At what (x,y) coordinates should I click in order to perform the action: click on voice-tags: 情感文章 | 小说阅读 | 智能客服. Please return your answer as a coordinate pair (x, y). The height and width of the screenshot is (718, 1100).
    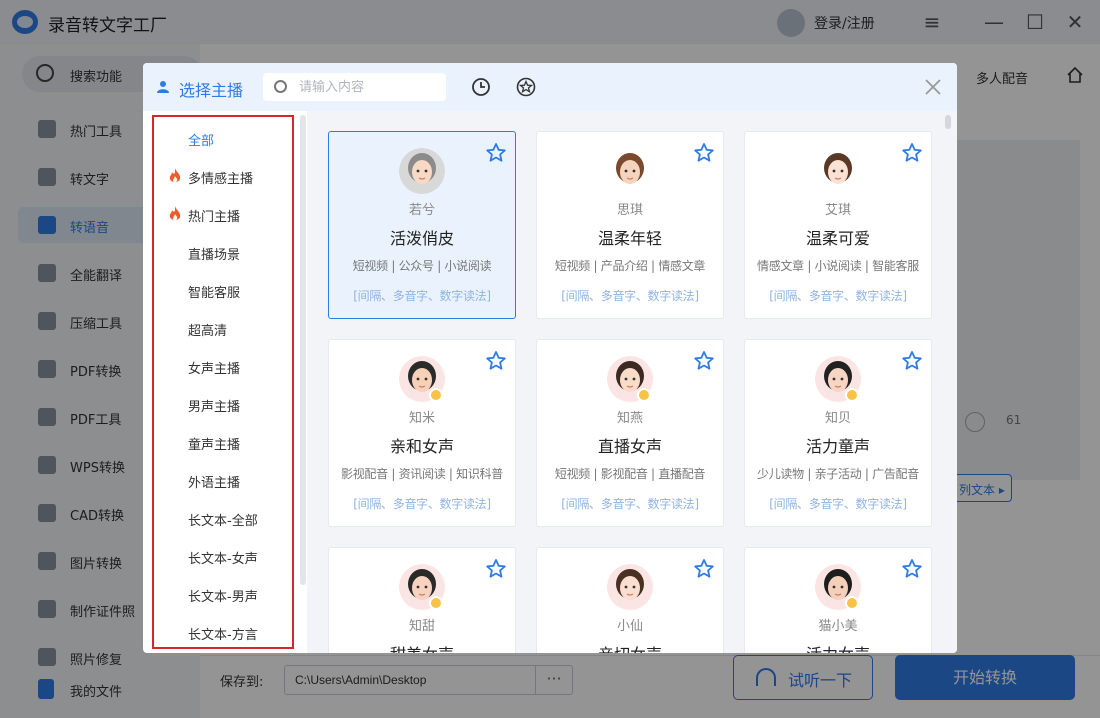
    Looking at the image, I should click on (838, 266).